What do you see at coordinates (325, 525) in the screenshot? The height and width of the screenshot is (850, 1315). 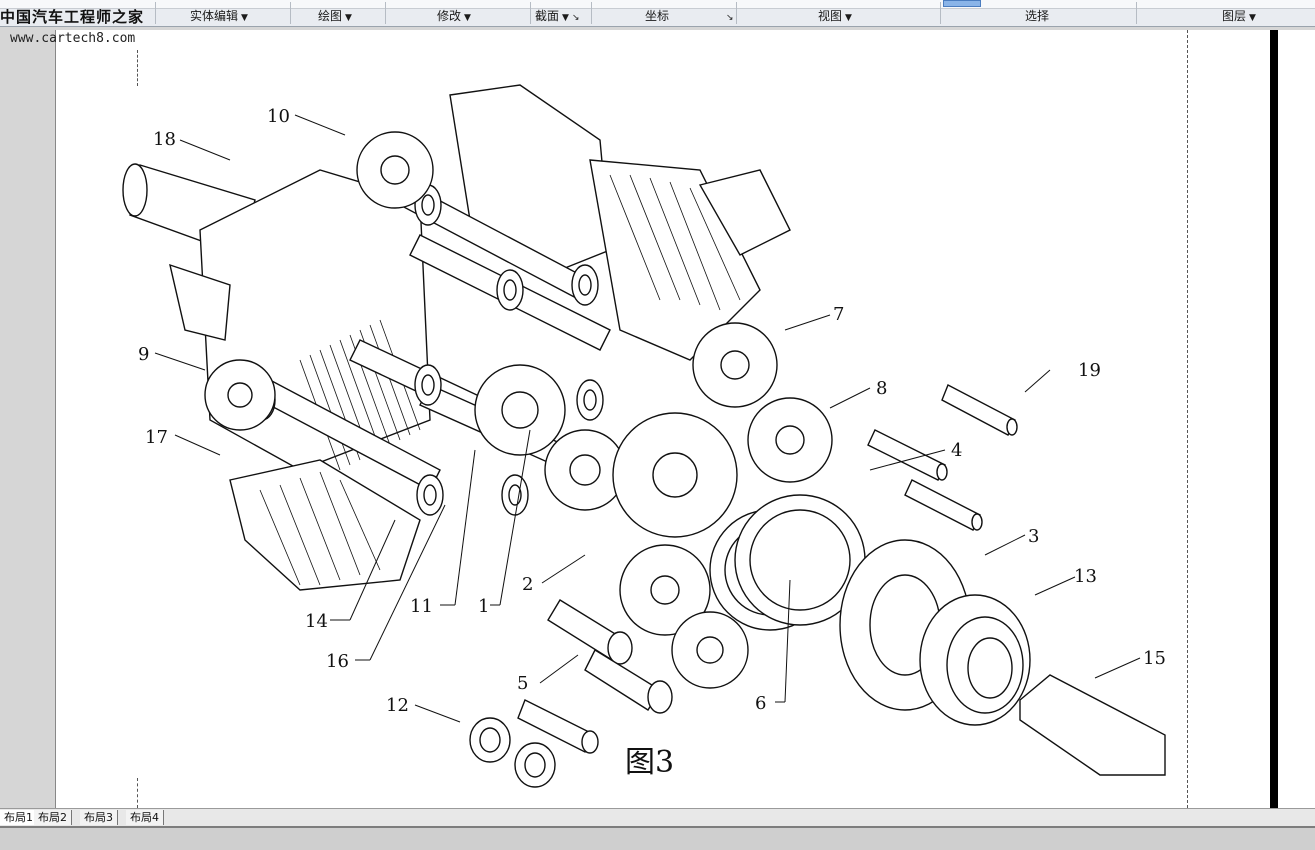 I see `bevel-ring-gear-bottom` at bounding box center [325, 525].